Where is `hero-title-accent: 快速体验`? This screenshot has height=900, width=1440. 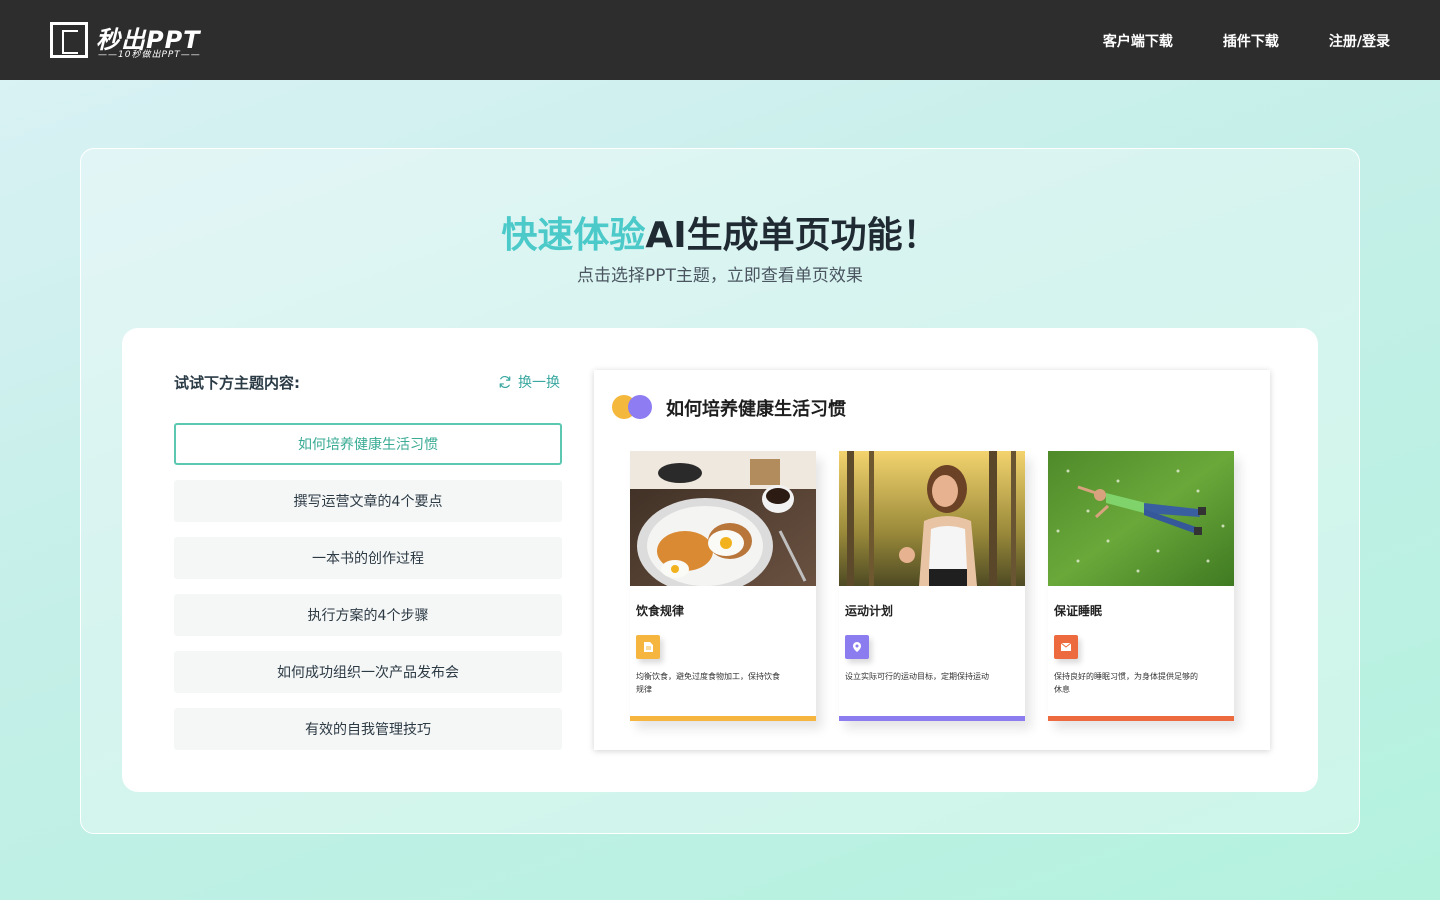
hero-title-accent: 快速体验 is located at coordinates (573, 235).